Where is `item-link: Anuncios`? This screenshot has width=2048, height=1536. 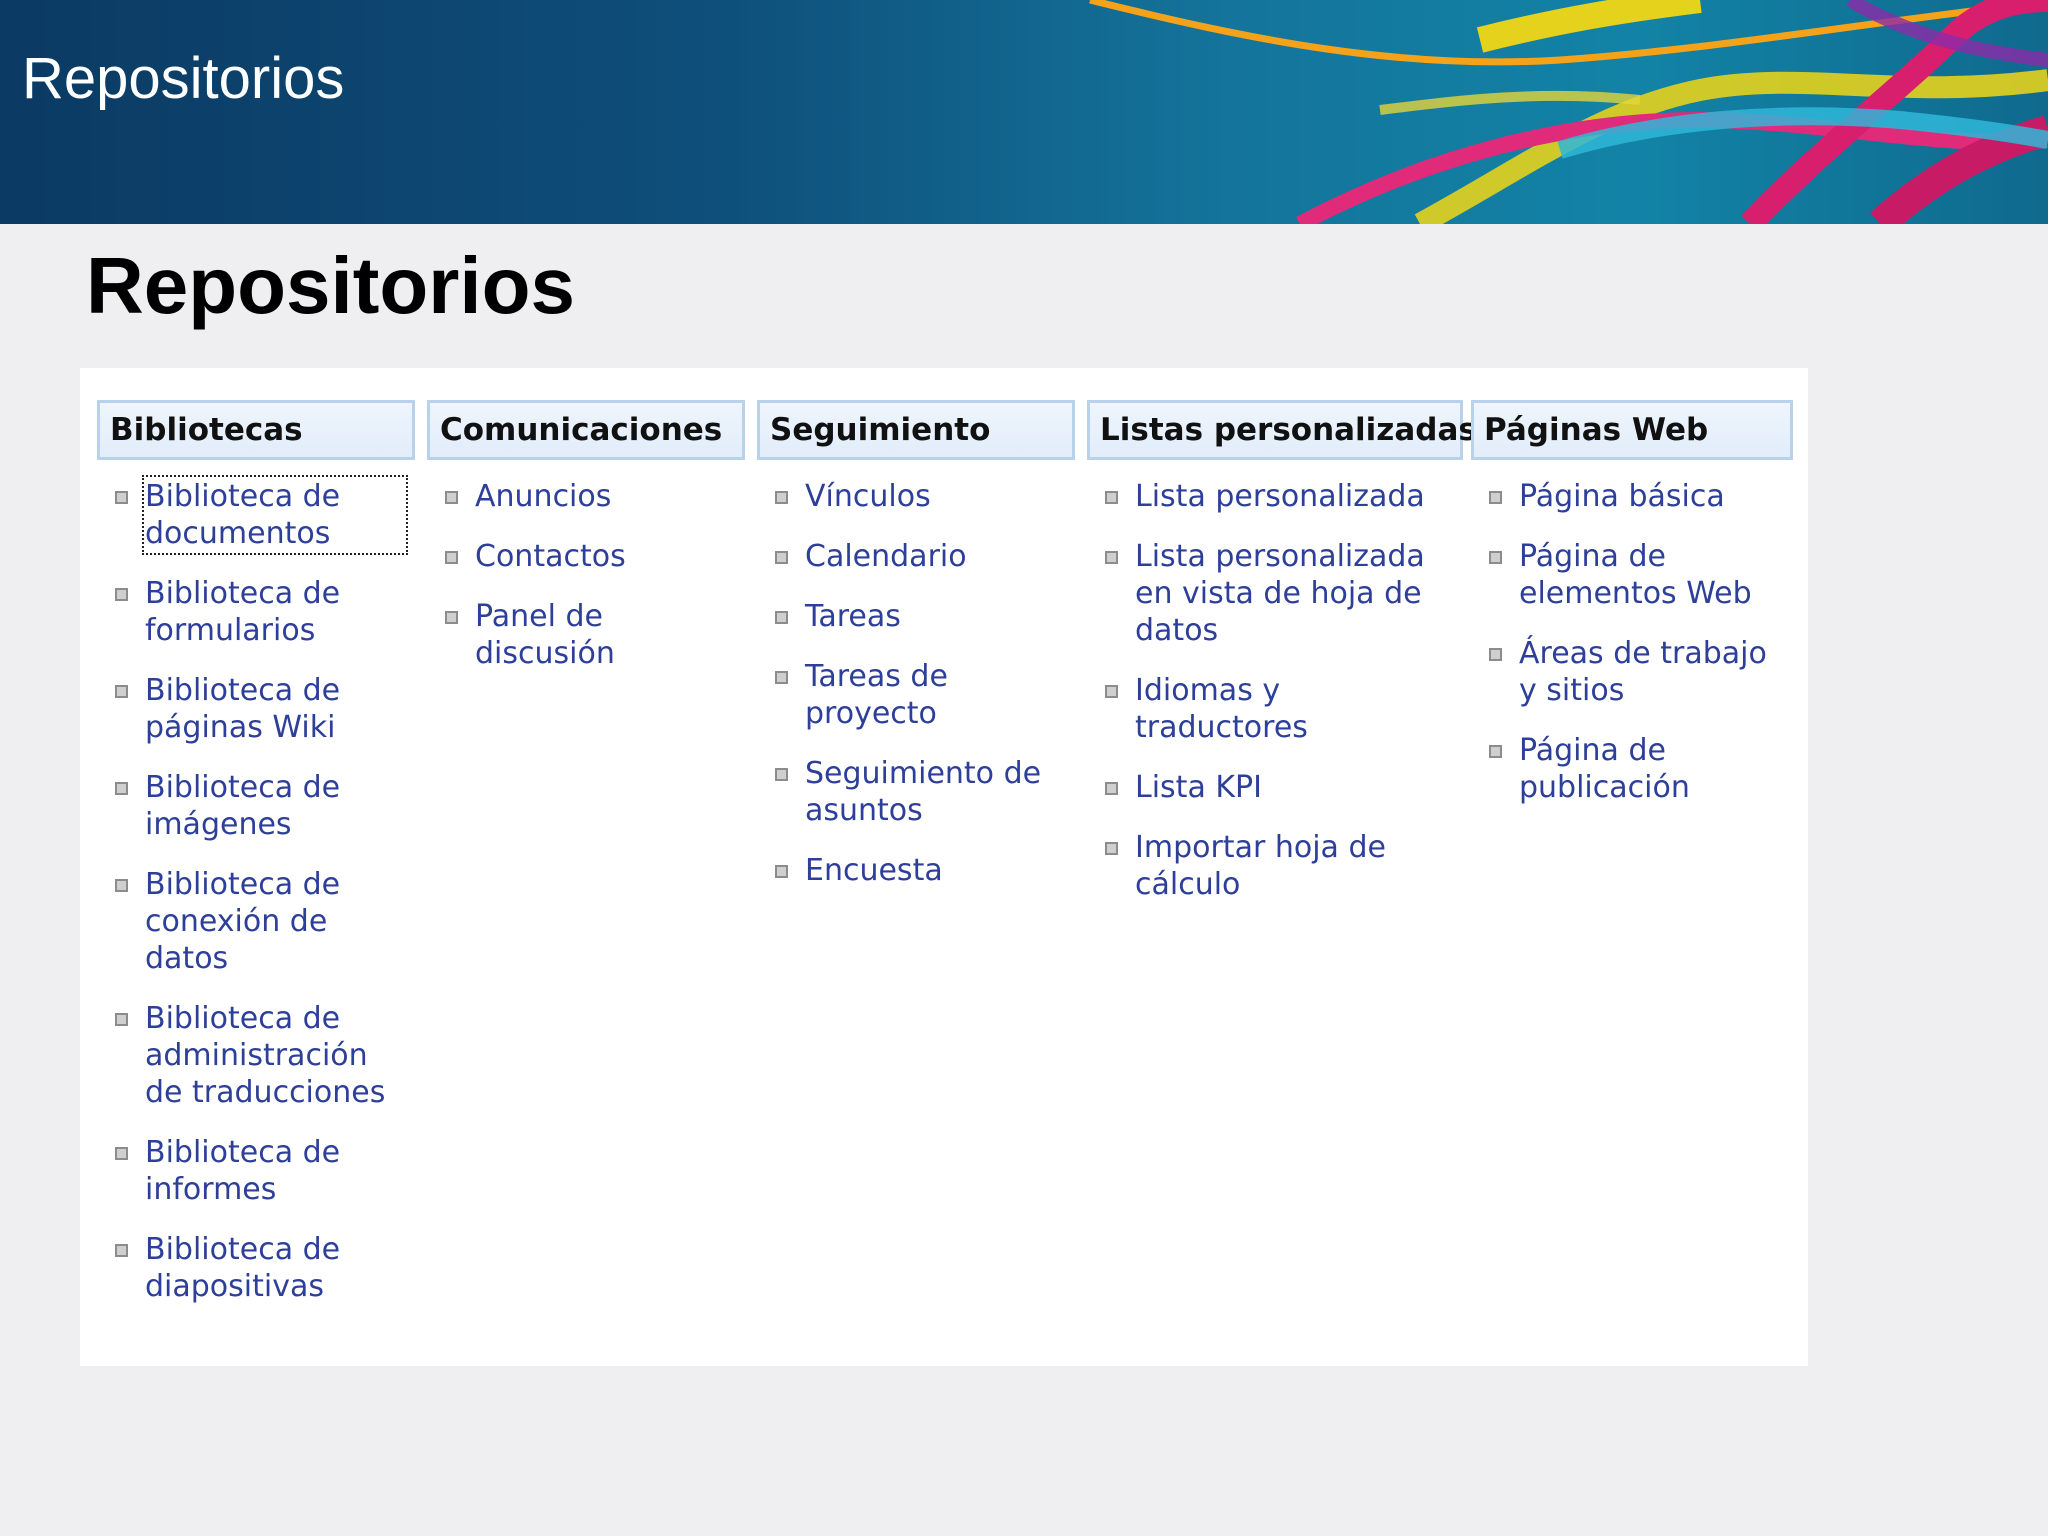
item-link: Anuncios is located at coordinates (543, 496).